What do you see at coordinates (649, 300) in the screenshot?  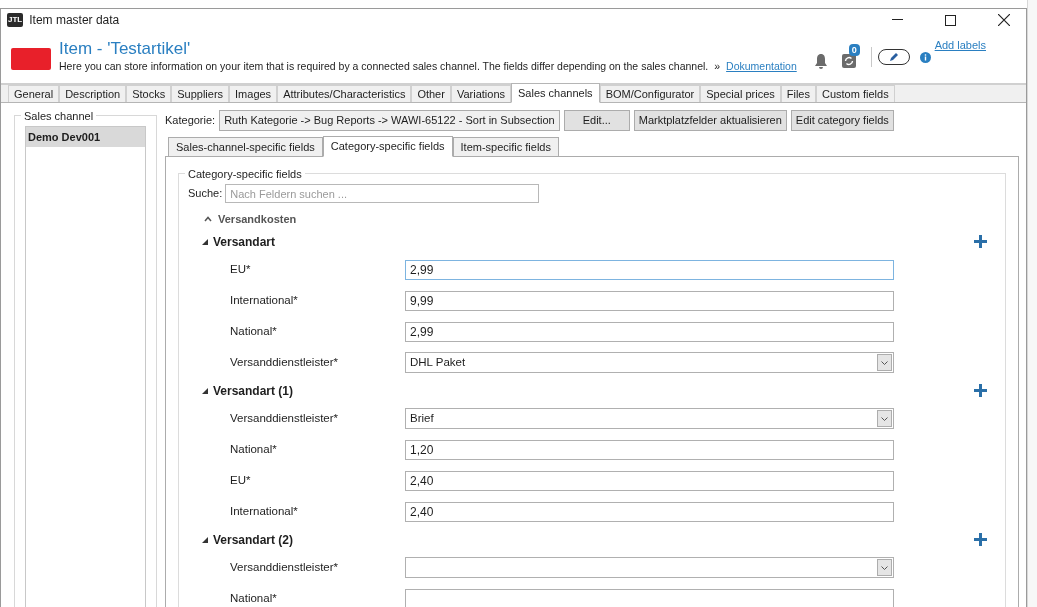 I see `input-field: 9,99` at bounding box center [649, 300].